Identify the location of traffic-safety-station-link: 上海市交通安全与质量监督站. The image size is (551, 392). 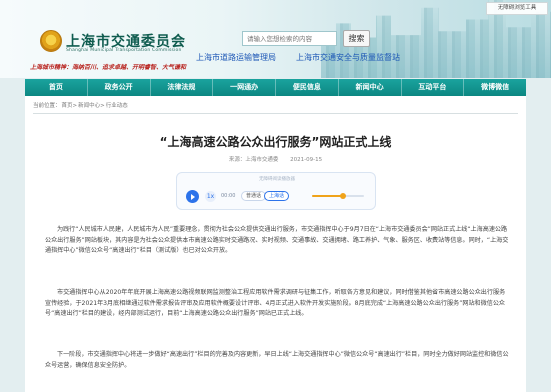
(348, 57).